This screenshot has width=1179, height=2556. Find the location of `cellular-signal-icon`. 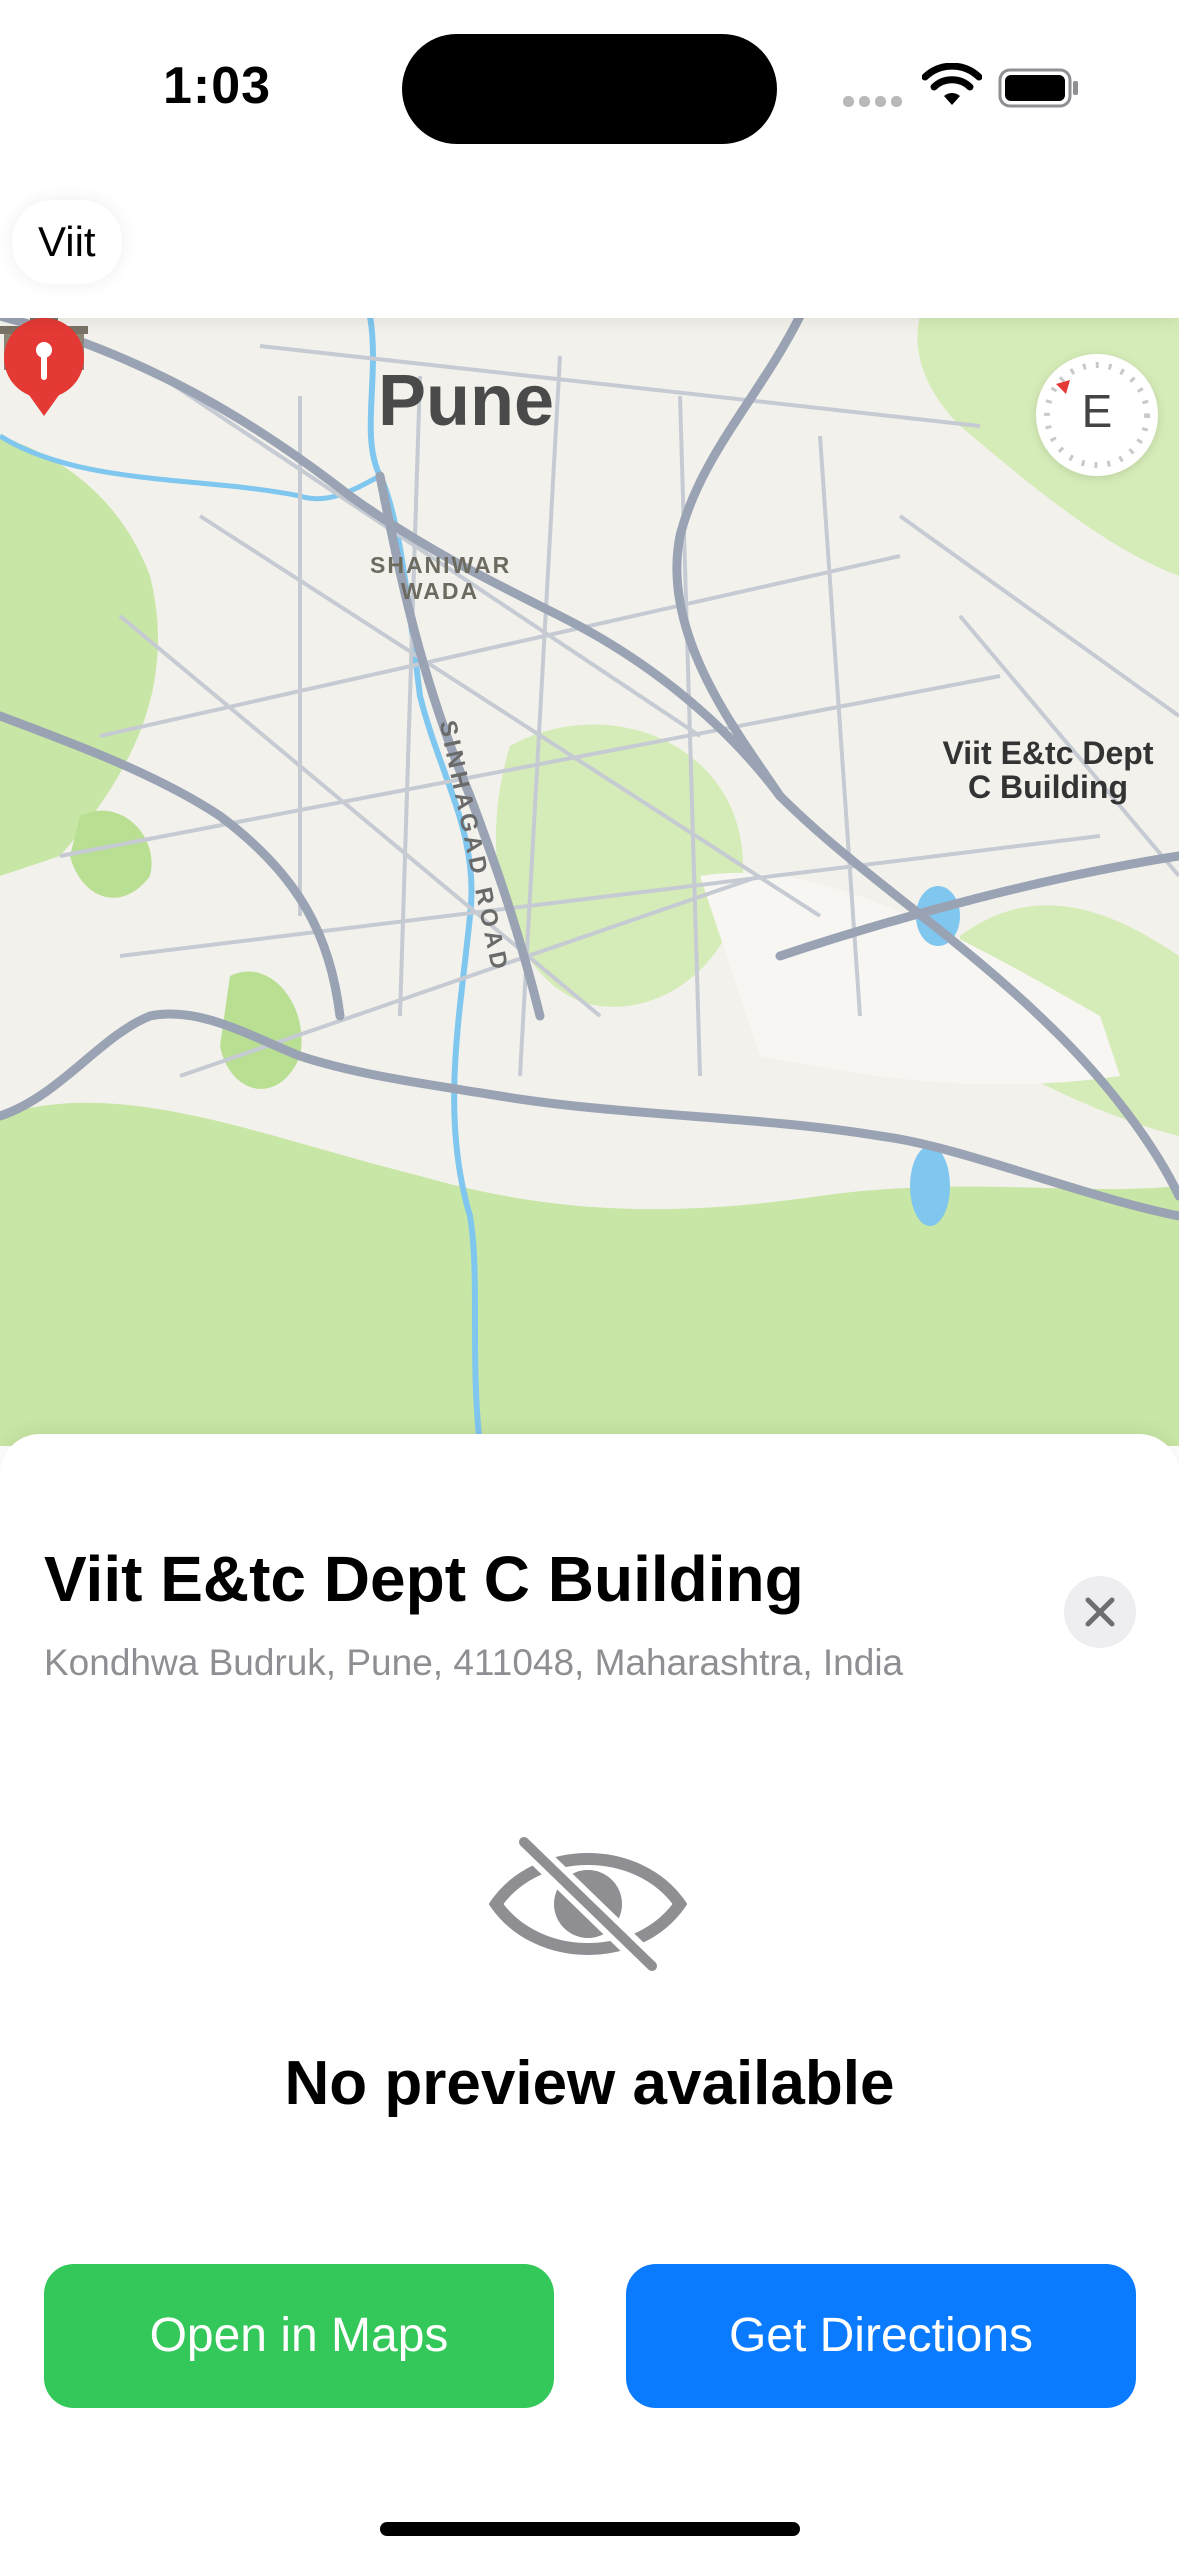

cellular-signal-icon is located at coordinates (875, 103).